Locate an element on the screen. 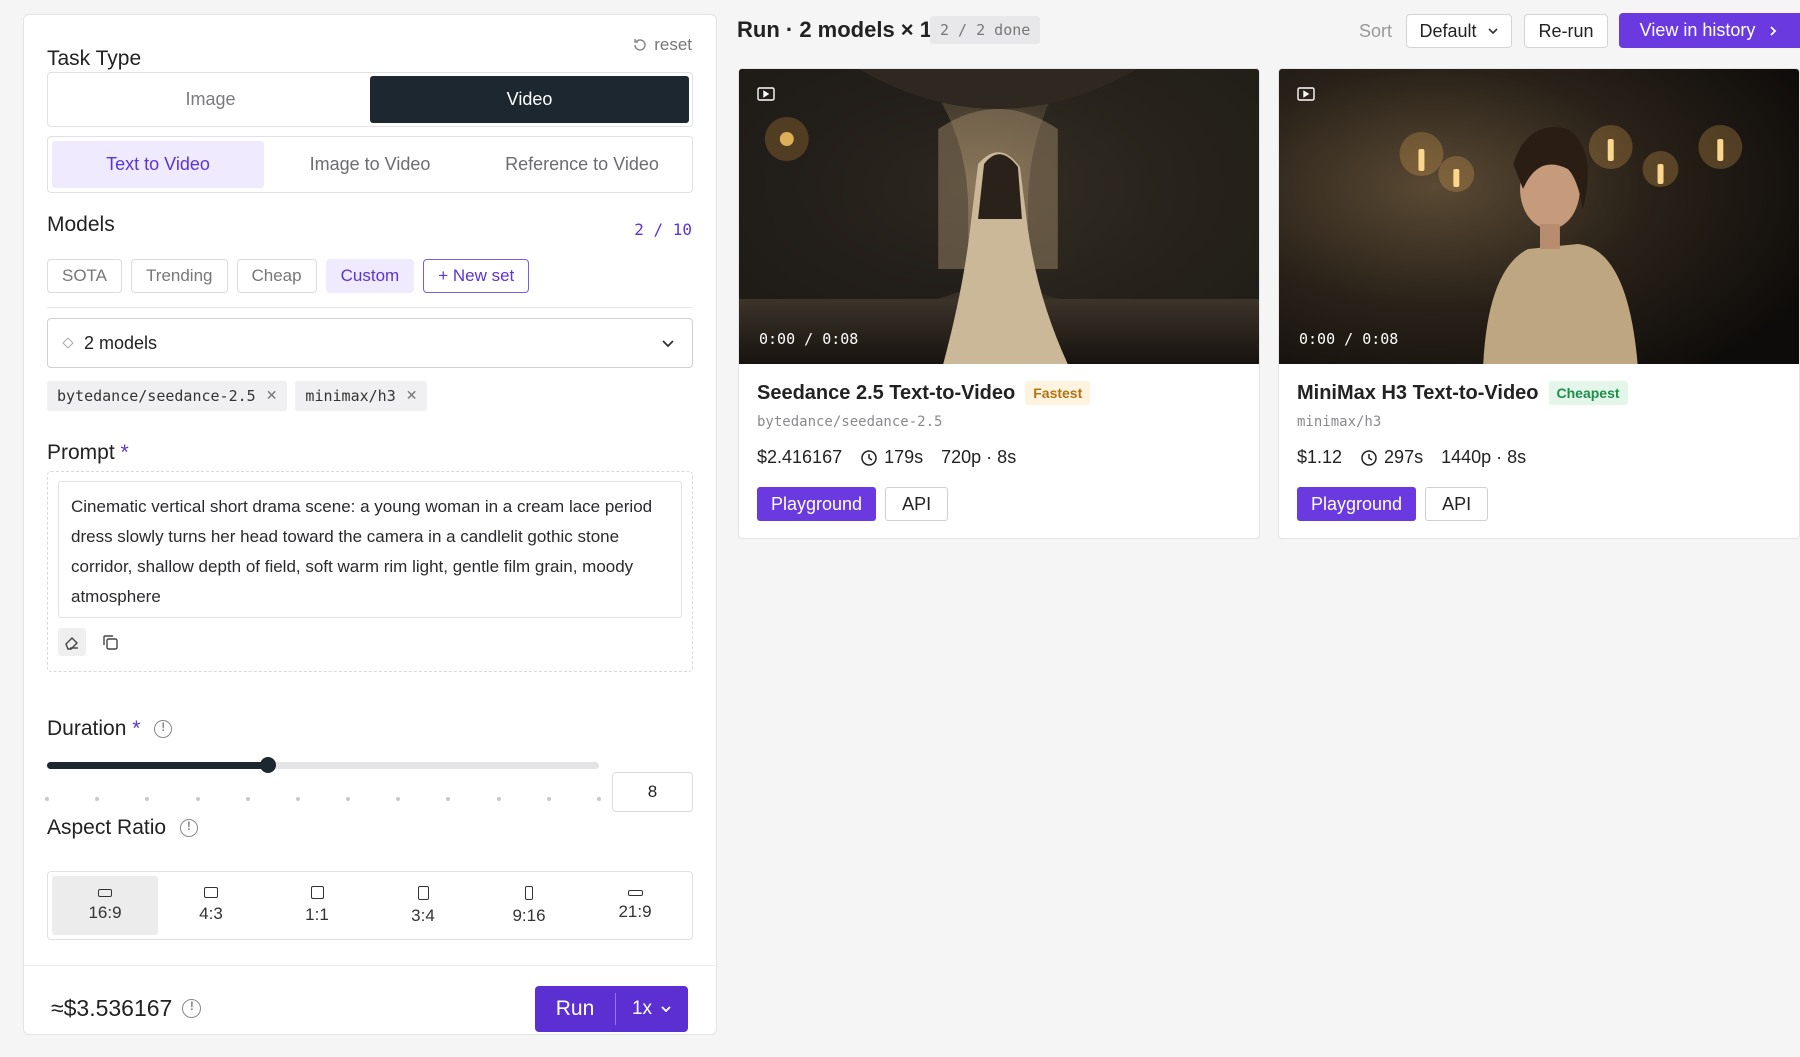 This screenshot has width=1800, height=1057. tab-image-to-video: Image to Video is located at coordinates (370, 164).